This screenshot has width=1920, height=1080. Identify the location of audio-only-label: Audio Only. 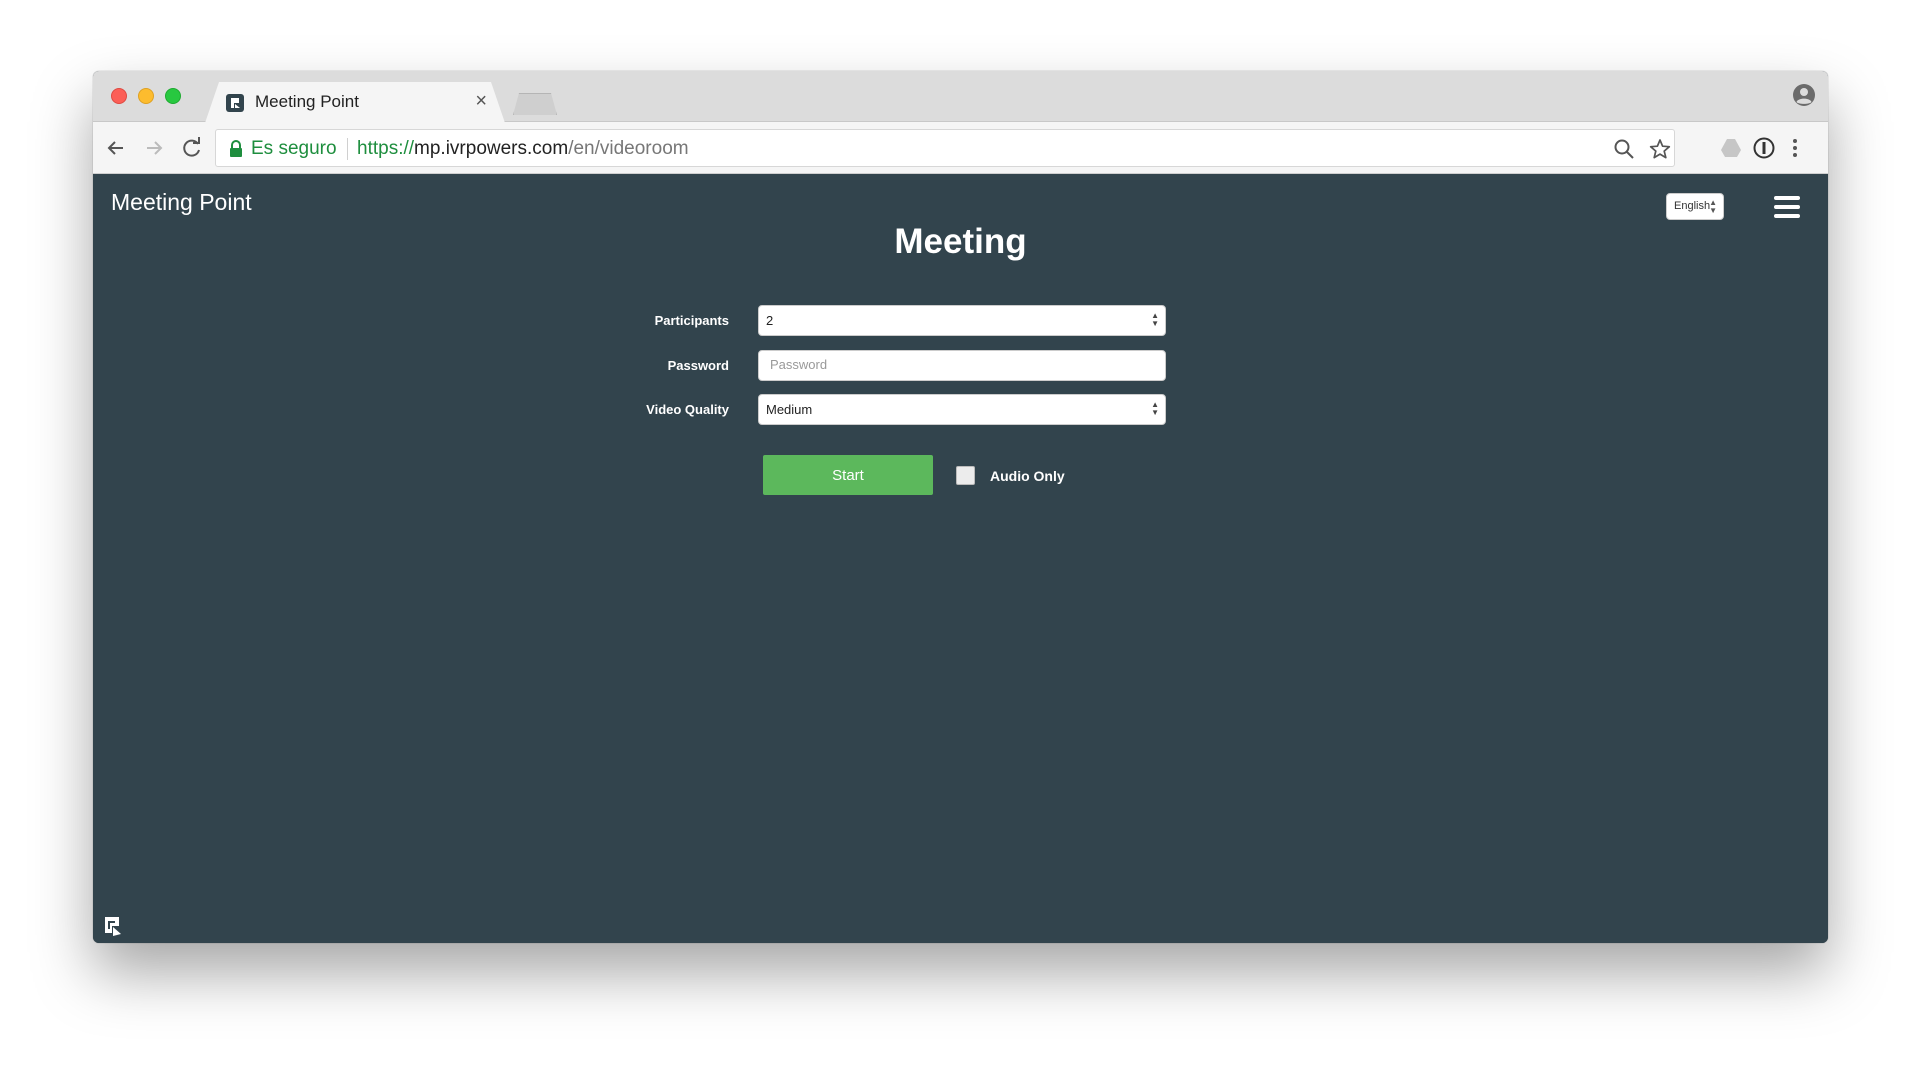
(1027, 476).